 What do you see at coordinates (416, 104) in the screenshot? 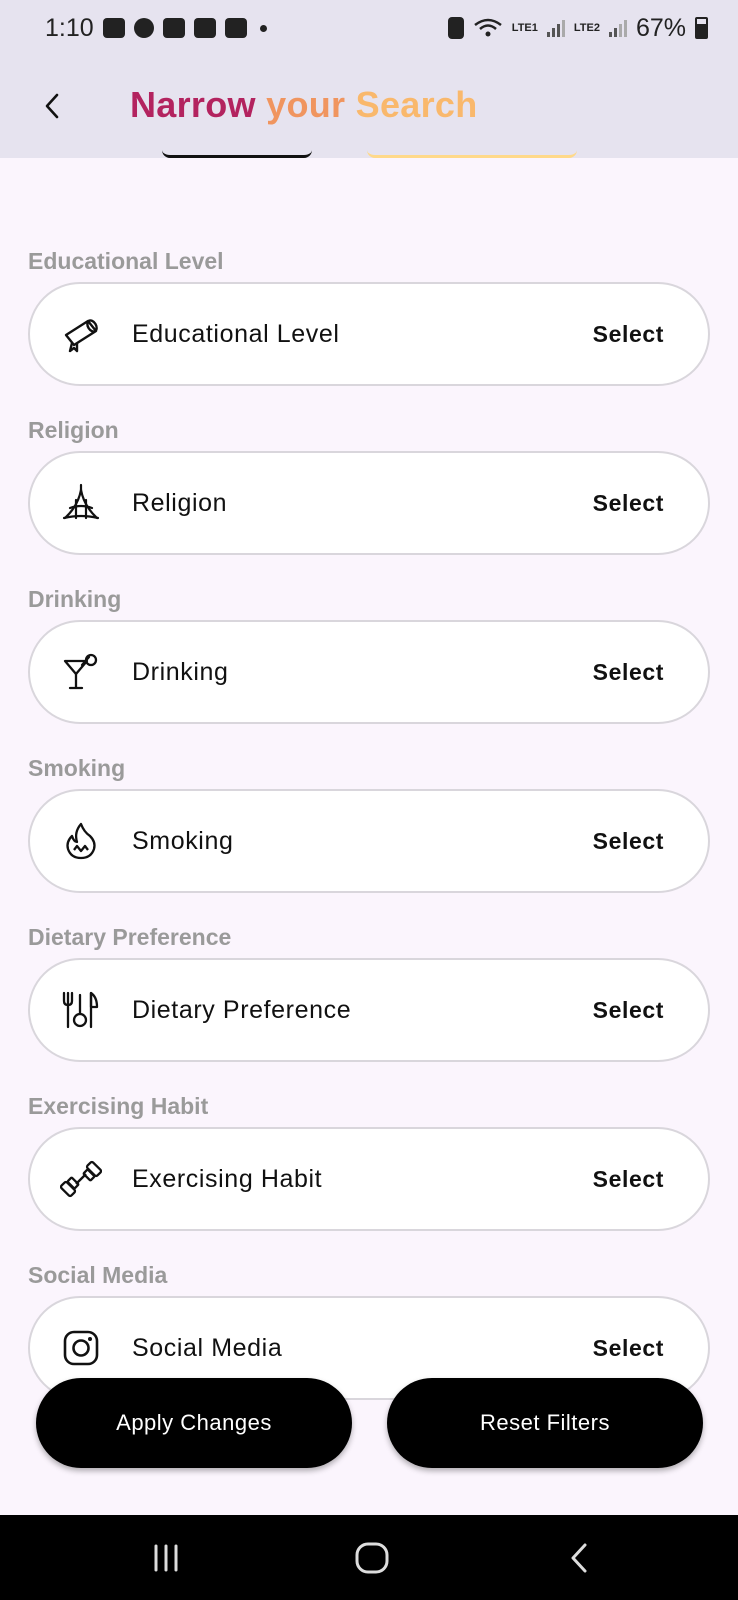
I see `page-title-part-3: Search` at bounding box center [416, 104].